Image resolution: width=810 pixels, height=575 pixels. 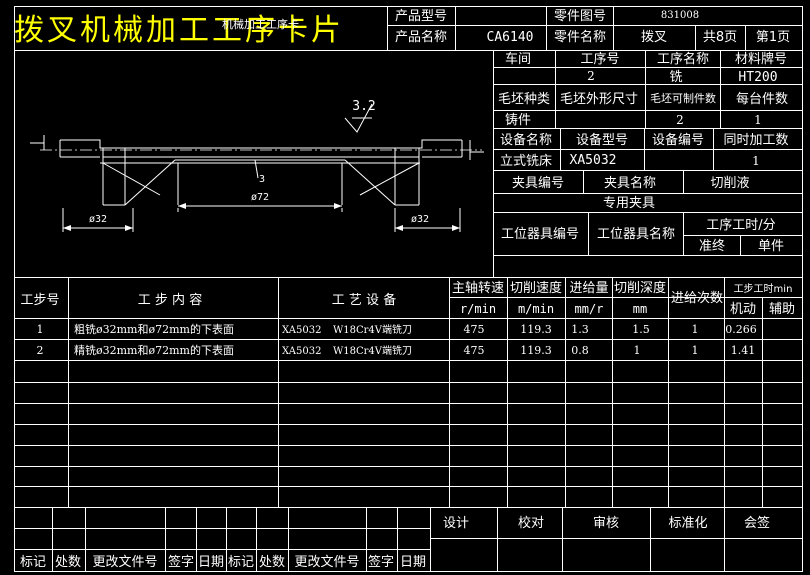 I want to click on revision-date-2: 日期, so click(x=413, y=562).